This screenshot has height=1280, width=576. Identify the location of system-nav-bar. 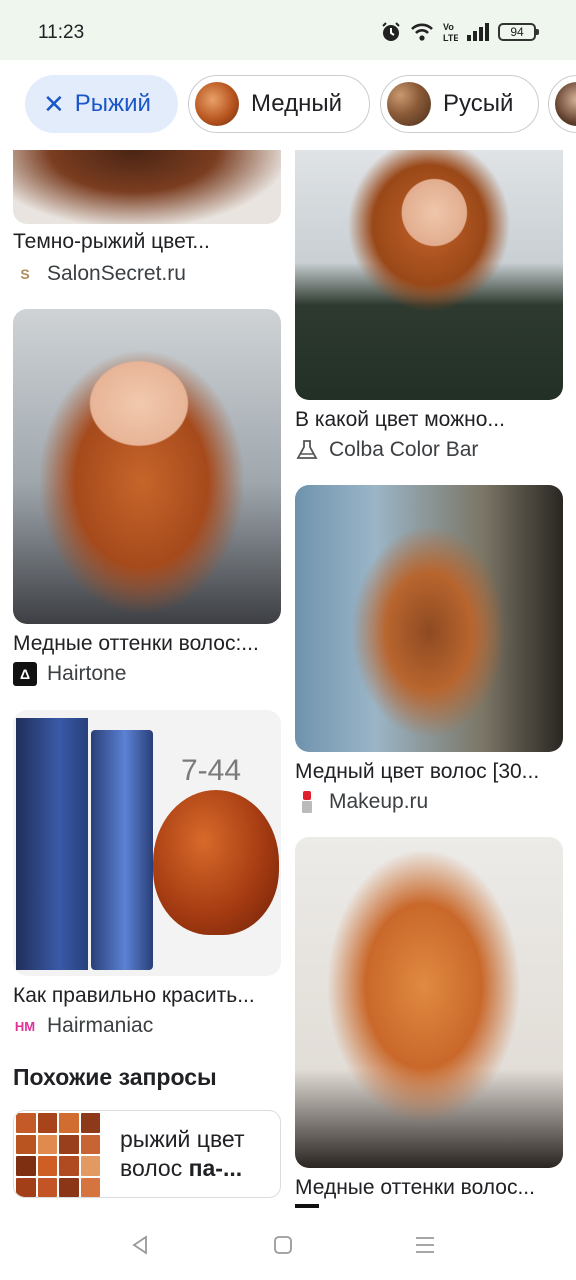
(288, 1244).